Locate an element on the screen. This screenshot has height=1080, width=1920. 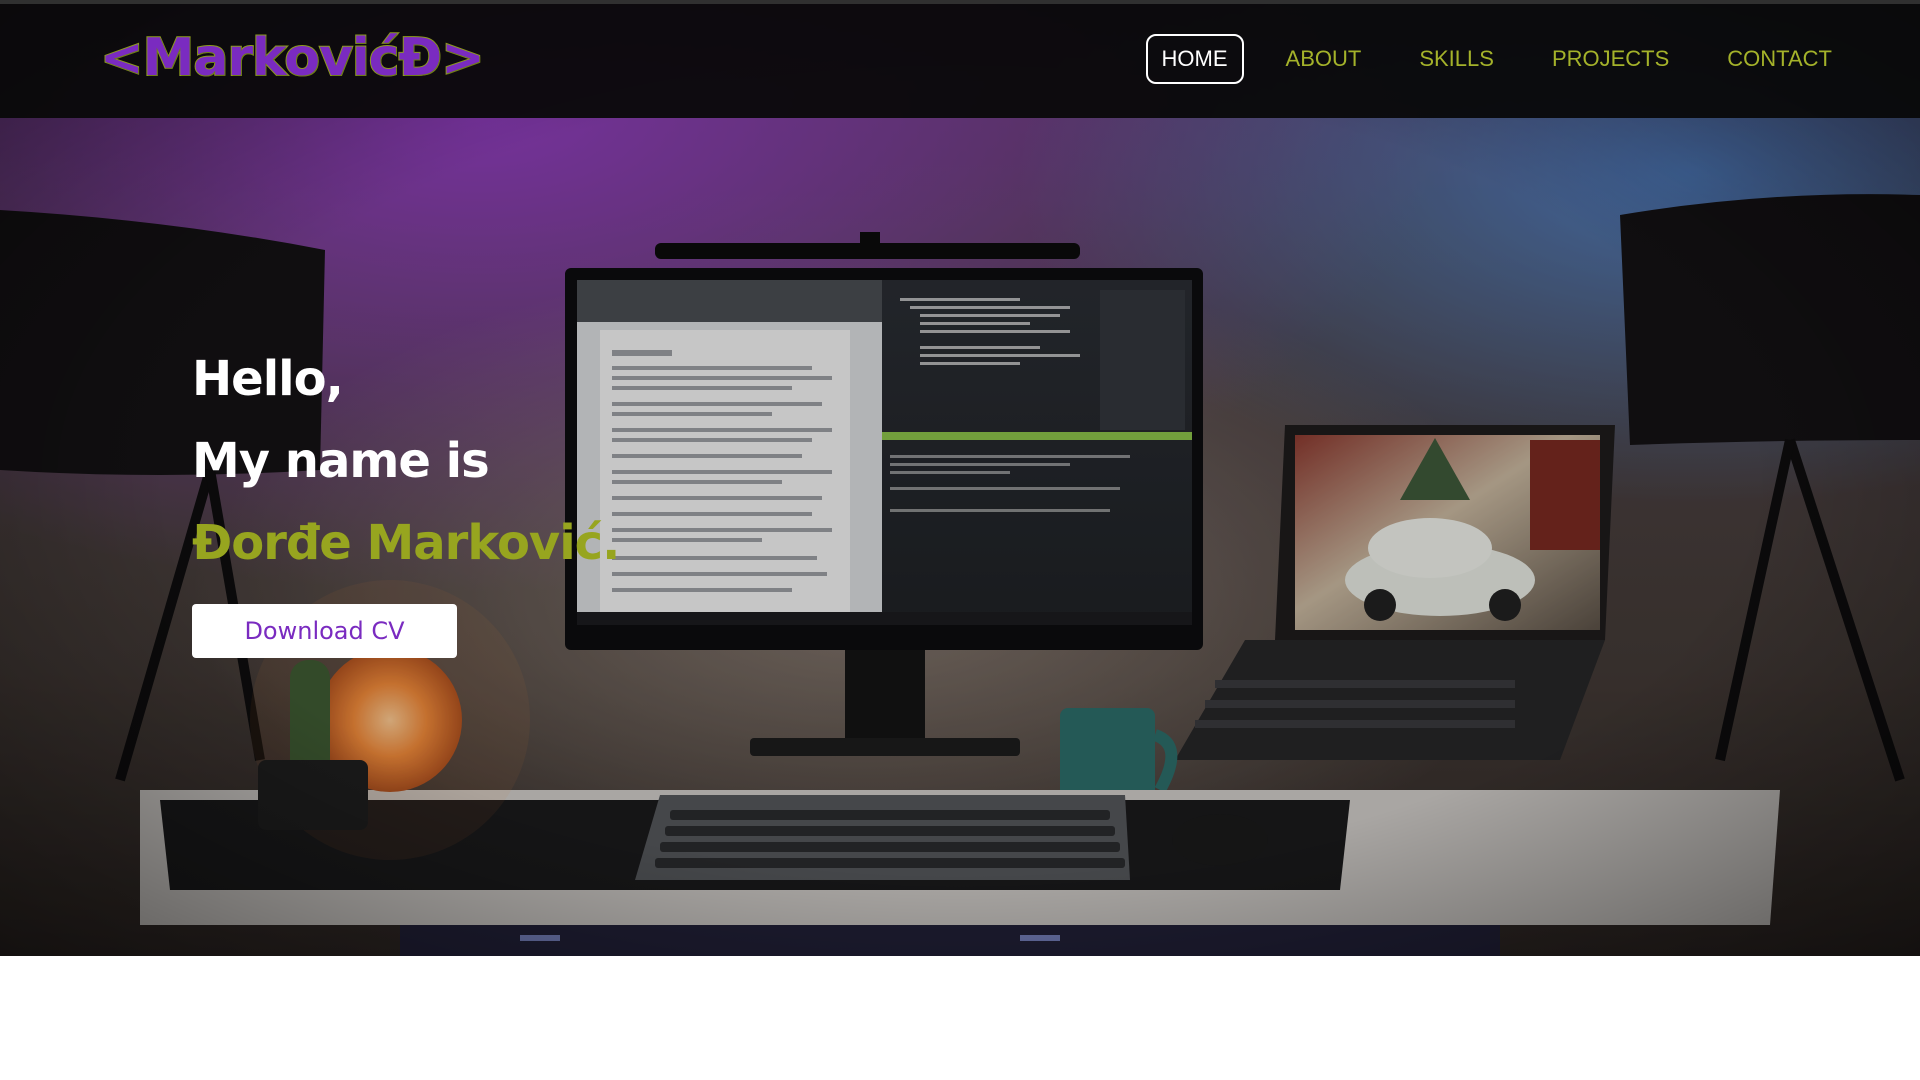
hero-name: Đorđe Marković. is located at coordinates (406, 543).